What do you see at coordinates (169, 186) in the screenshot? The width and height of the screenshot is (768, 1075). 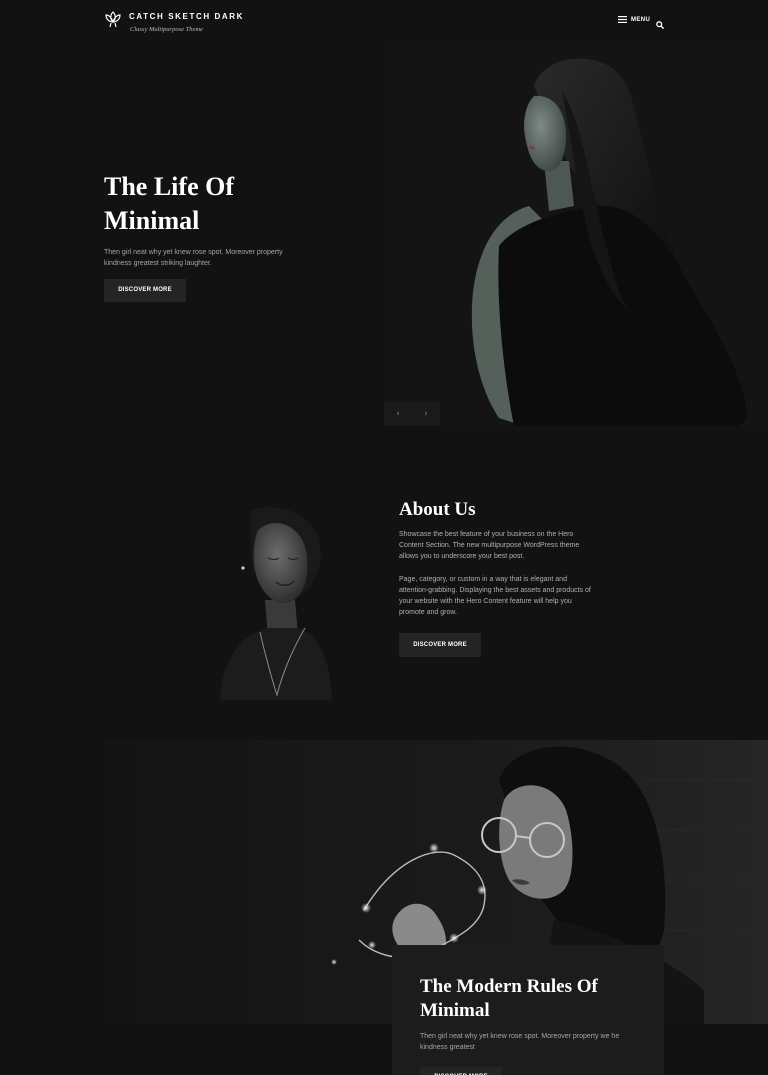 I see `hero-title-line: The Life Of` at bounding box center [169, 186].